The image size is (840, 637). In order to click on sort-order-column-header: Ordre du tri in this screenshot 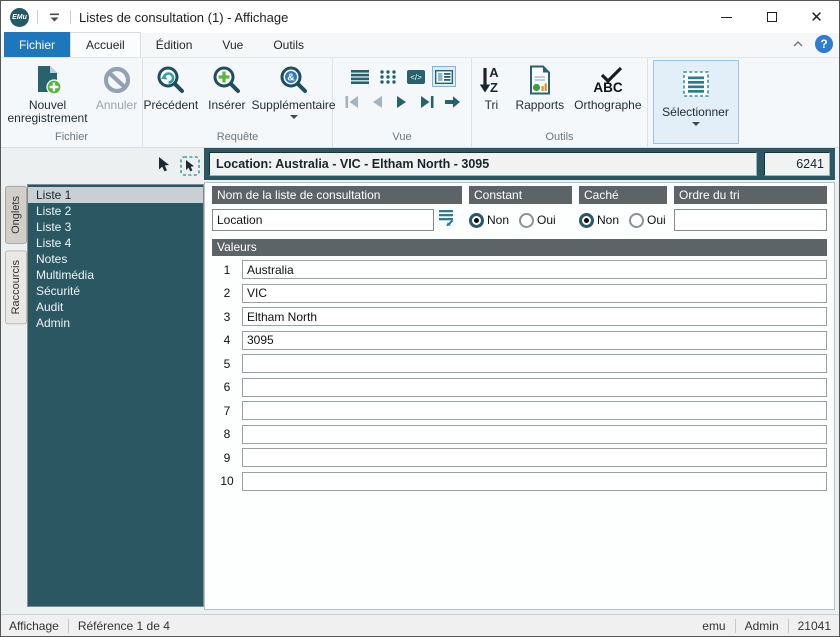, I will do `click(750, 195)`.